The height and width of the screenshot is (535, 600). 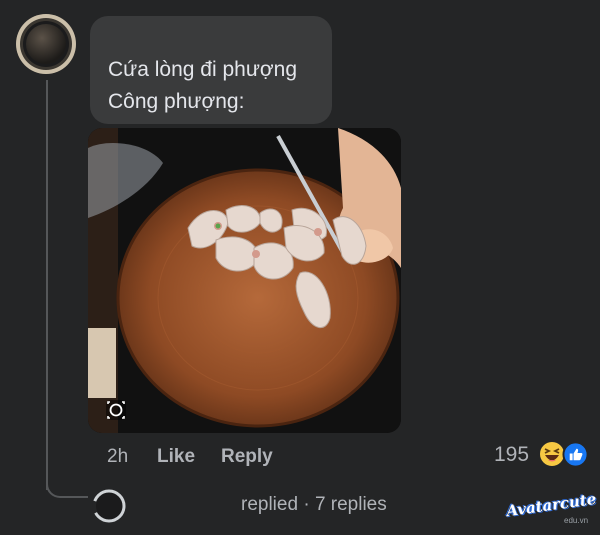 What do you see at coordinates (270, 504) in the screenshot?
I see `replies-verb: replied` at bounding box center [270, 504].